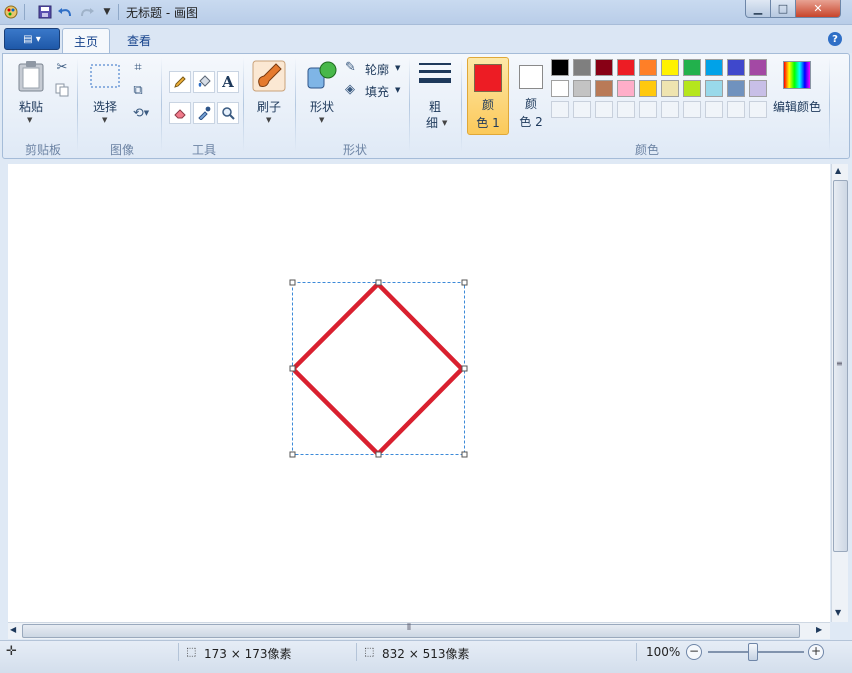 Image resolution: width=852 pixels, height=673 pixels. What do you see at coordinates (269, 120) in the screenshot?
I see `brushes-dropdown-arrow: ▼` at bounding box center [269, 120].